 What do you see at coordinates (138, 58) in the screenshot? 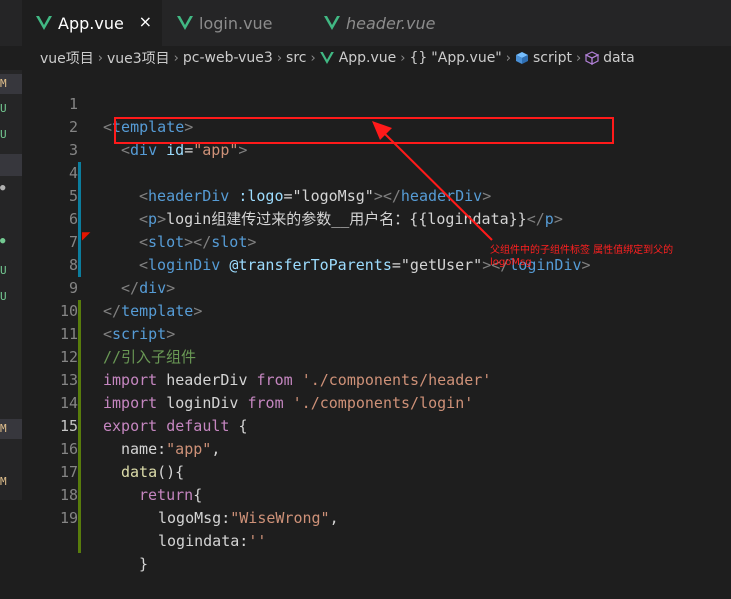
I see `breadcrumb-item: vue3项目` at bounding box center [138, 58].